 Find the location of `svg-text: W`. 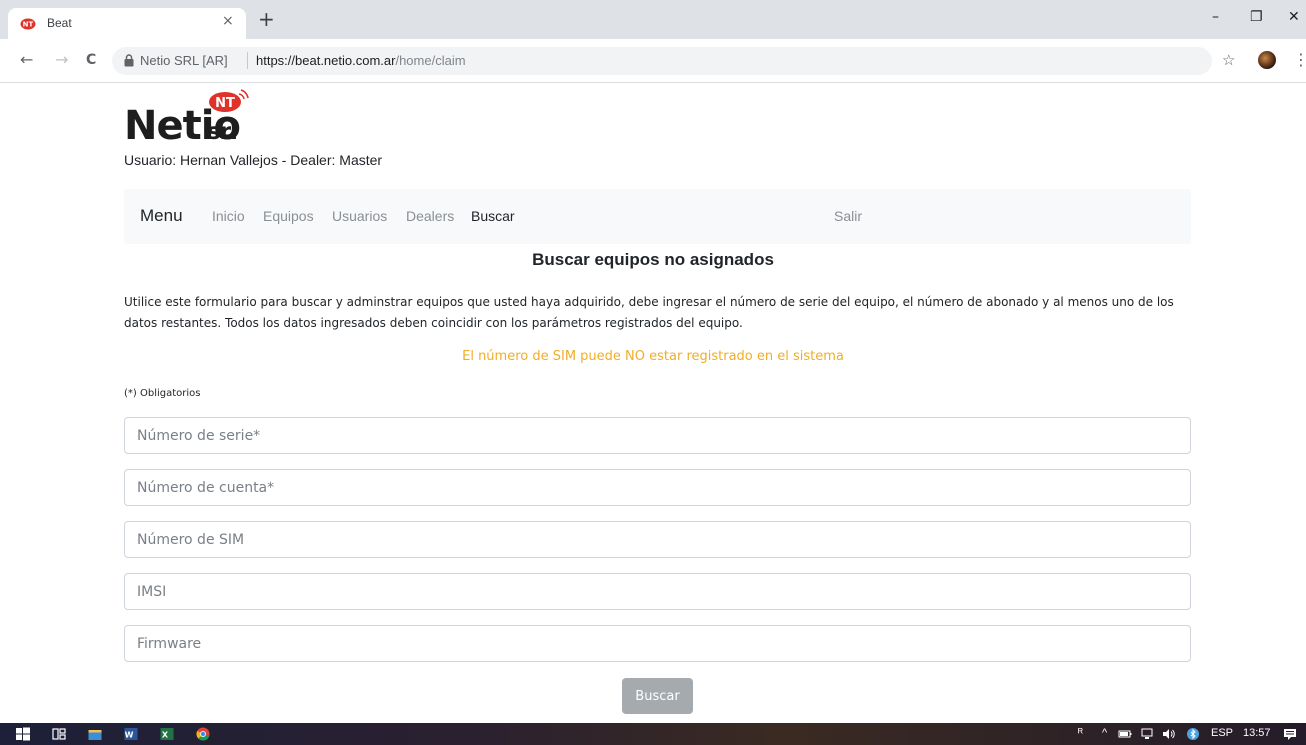

svg-text: W is located at coordinates (129, 735).